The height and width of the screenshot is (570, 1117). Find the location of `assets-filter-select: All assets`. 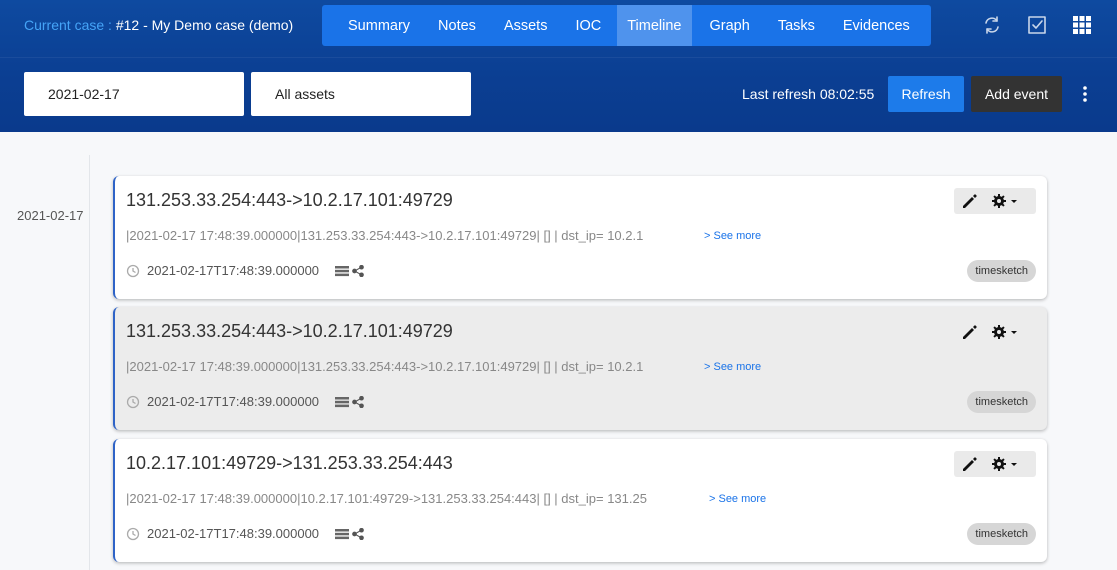

assets-filter-select: All assets is located at coordinates (361, 94).